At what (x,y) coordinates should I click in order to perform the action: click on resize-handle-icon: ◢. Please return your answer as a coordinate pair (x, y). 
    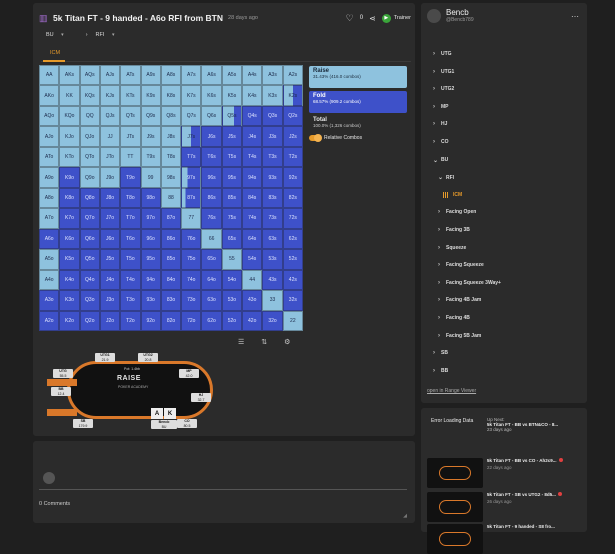
    Looking at the image, I should click on (405, 516).